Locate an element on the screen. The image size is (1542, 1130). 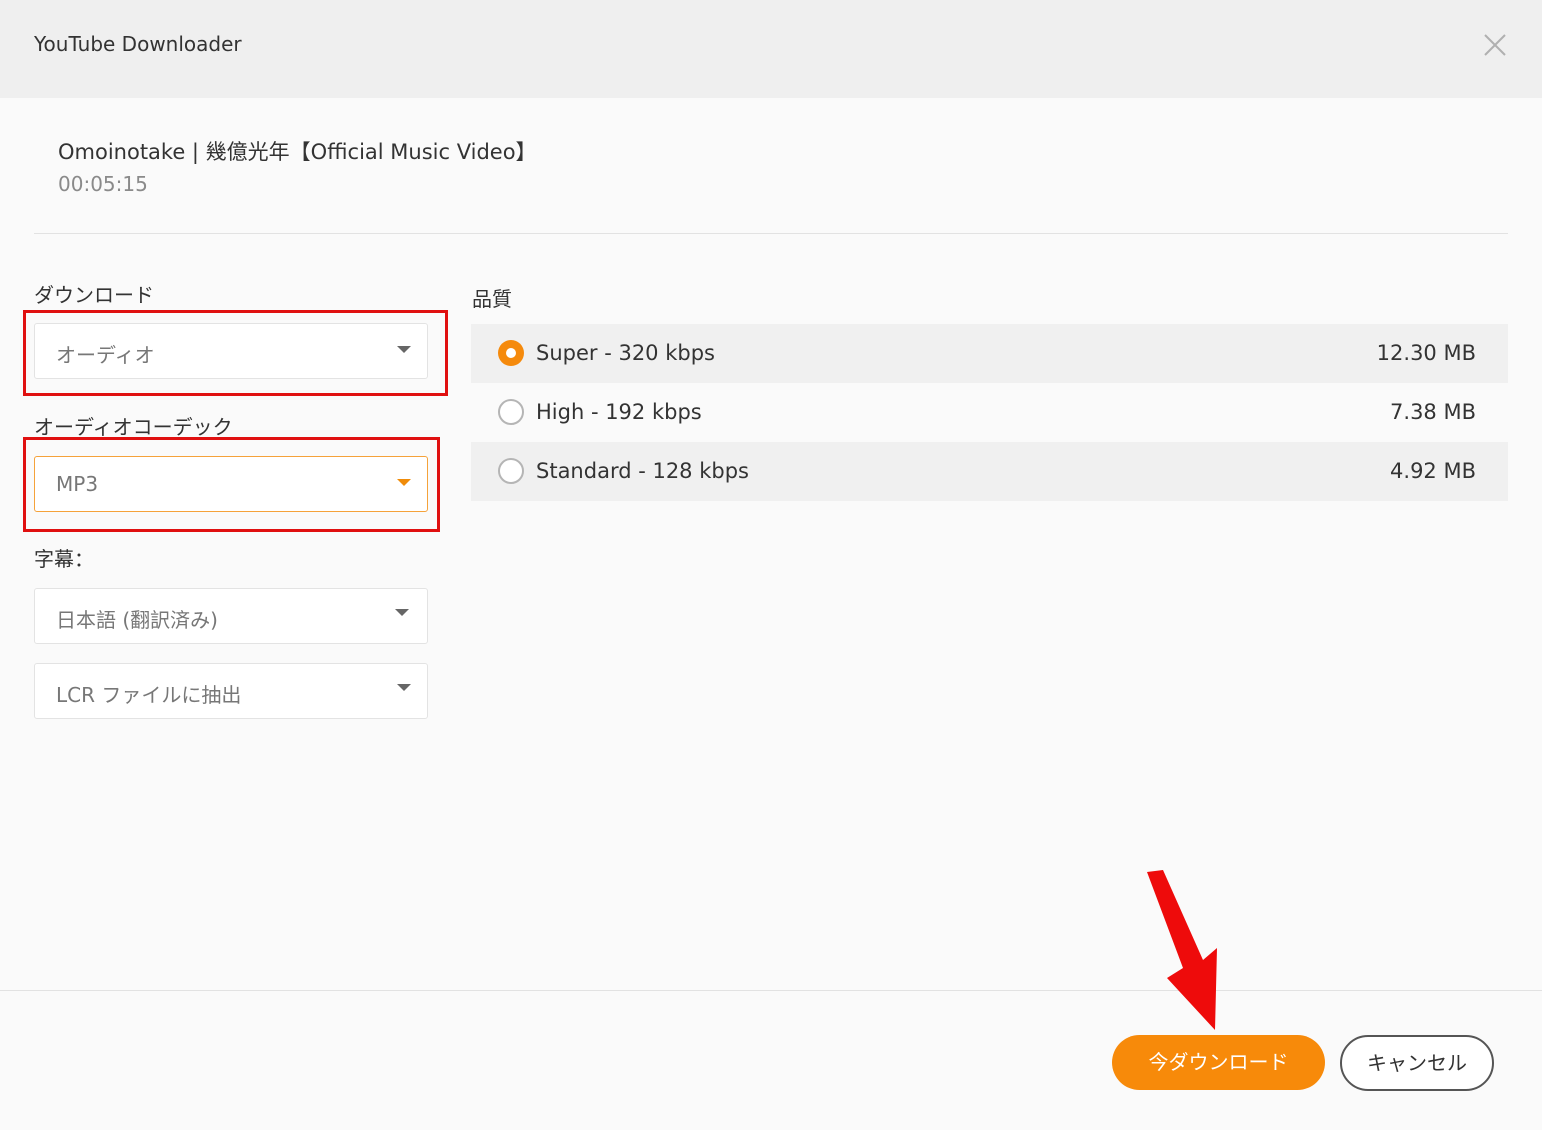
subtitle-language-select: 日本語 (翻訳済み) is located at coordinates (231, 616).